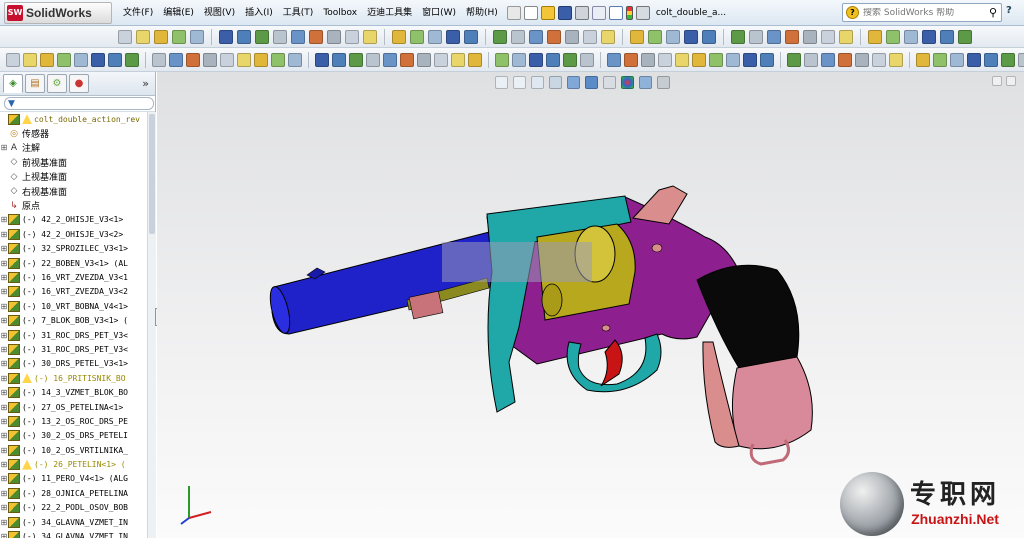 The height and width of the screenshot is (538, 1024). I want to click on tree-item: ⊞ (-) 27_OS_PETELINA<1>, so click(73, 407).